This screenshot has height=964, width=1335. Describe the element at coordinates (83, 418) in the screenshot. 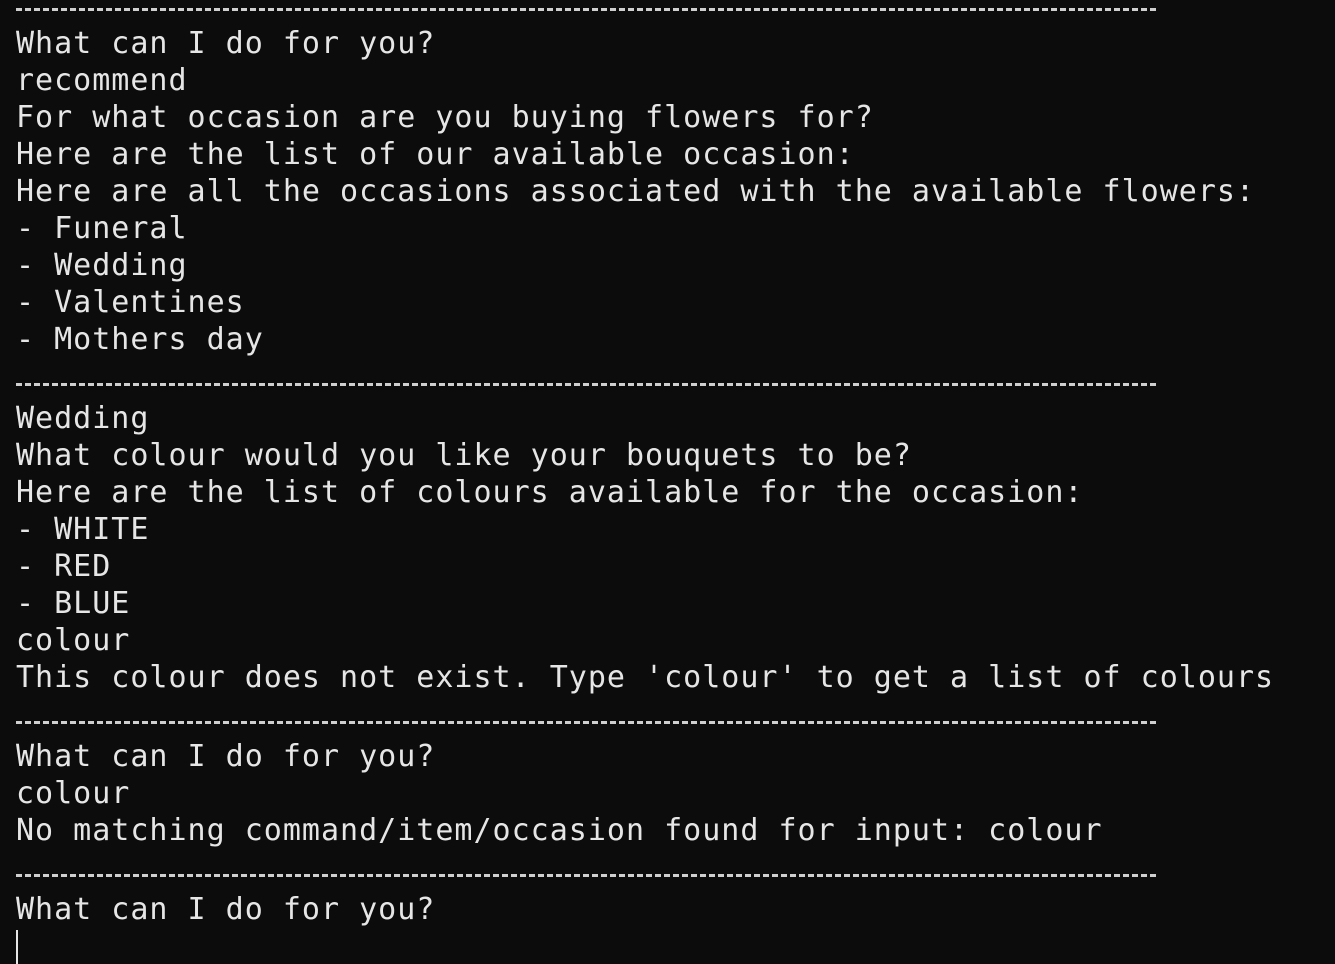

I see `user-input-line: Wedding` at that location.